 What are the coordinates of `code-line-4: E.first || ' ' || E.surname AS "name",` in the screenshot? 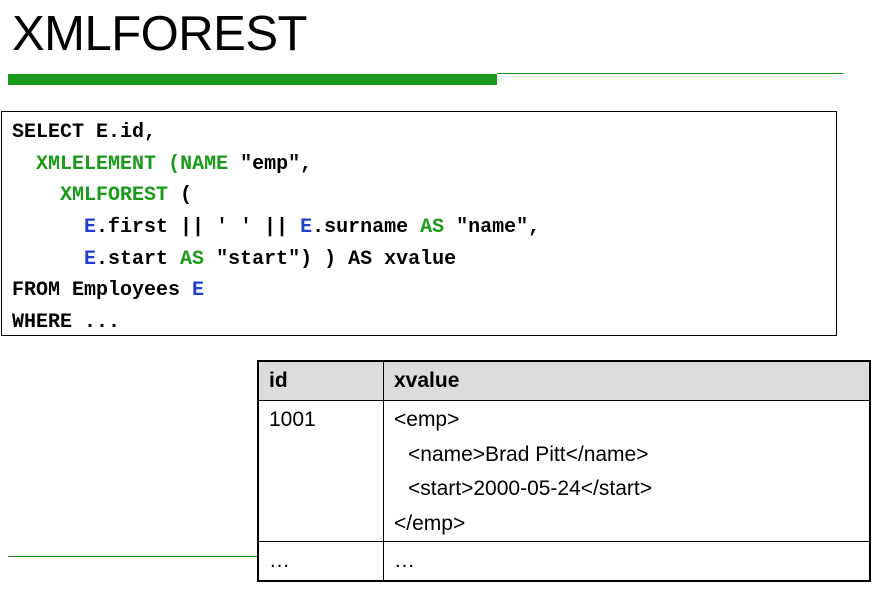 It's located at (424, 228).